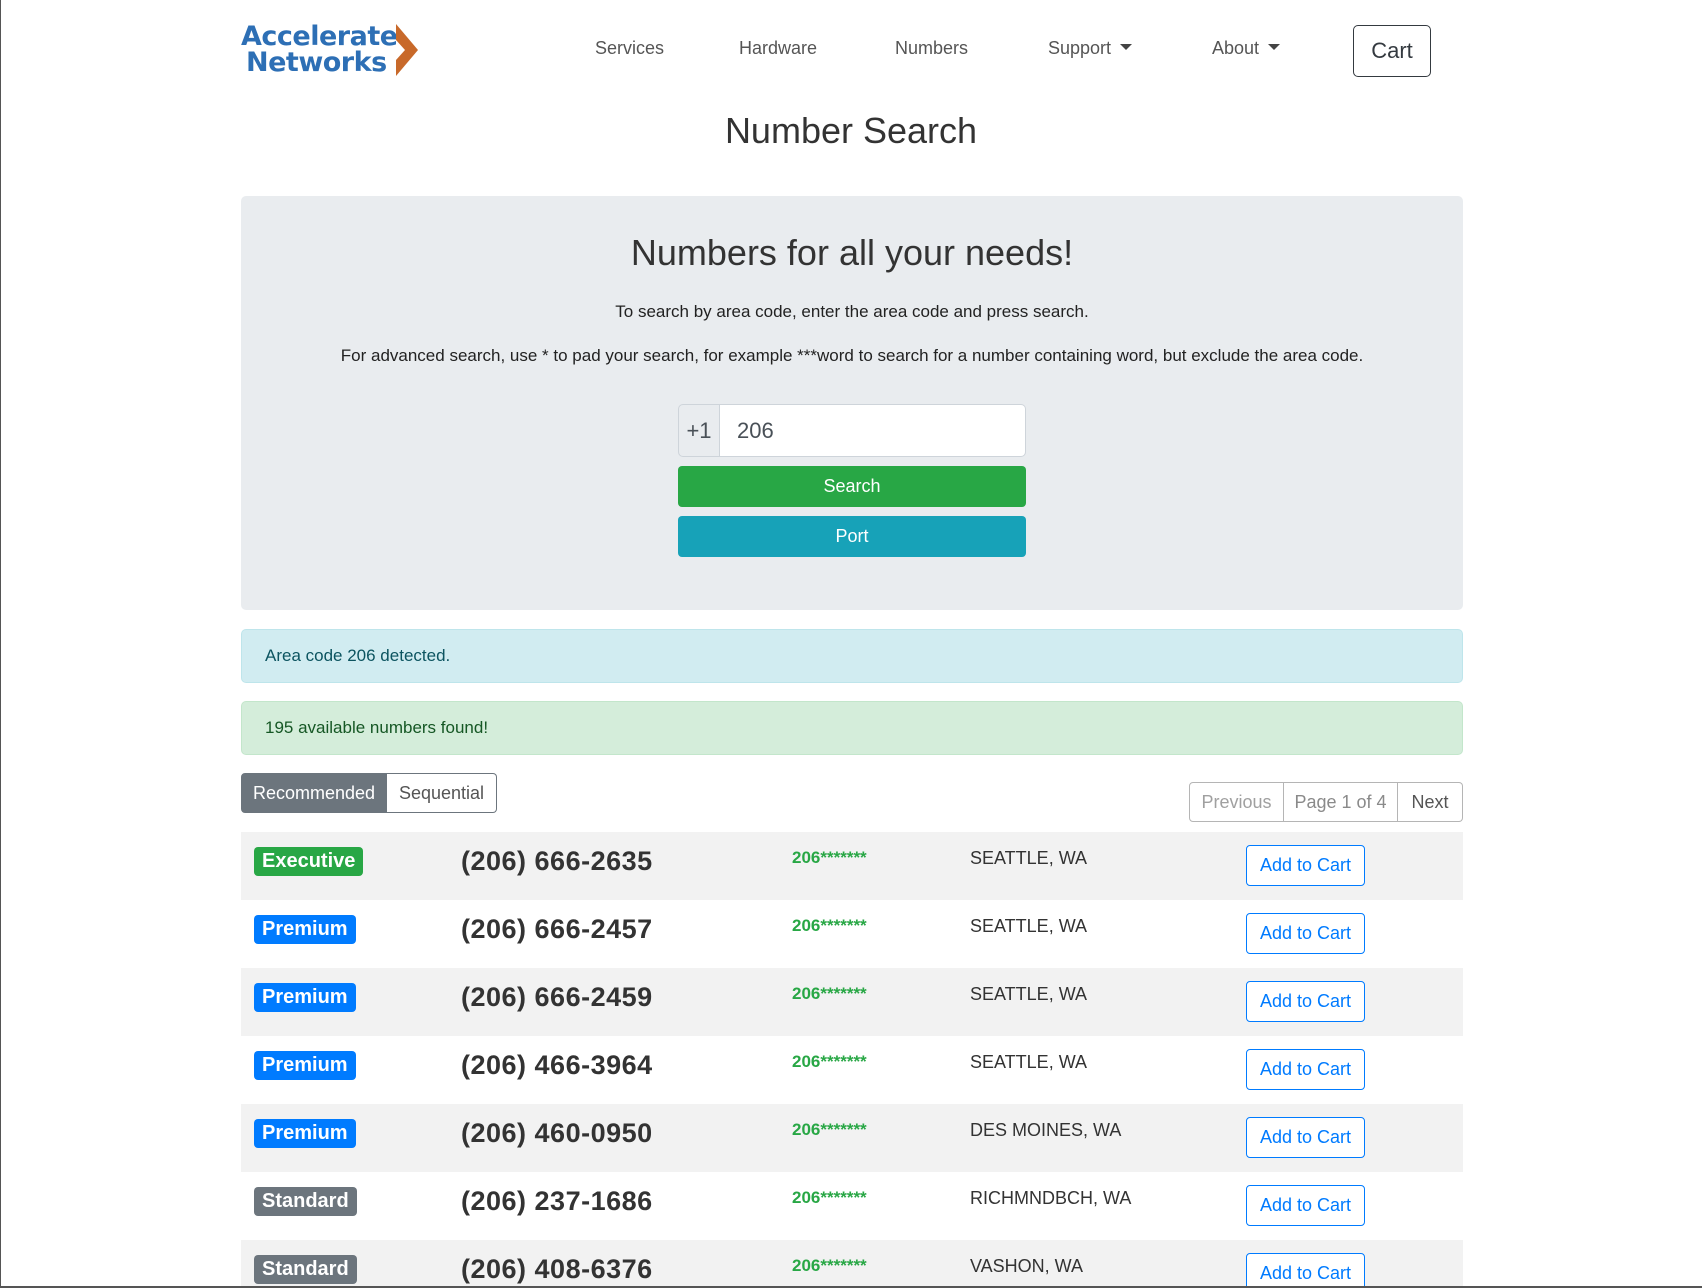 Image resolution: width=1702 pixels, height=1288 pixels. I want to click on nav-about-label: About, so click(1236, 48).